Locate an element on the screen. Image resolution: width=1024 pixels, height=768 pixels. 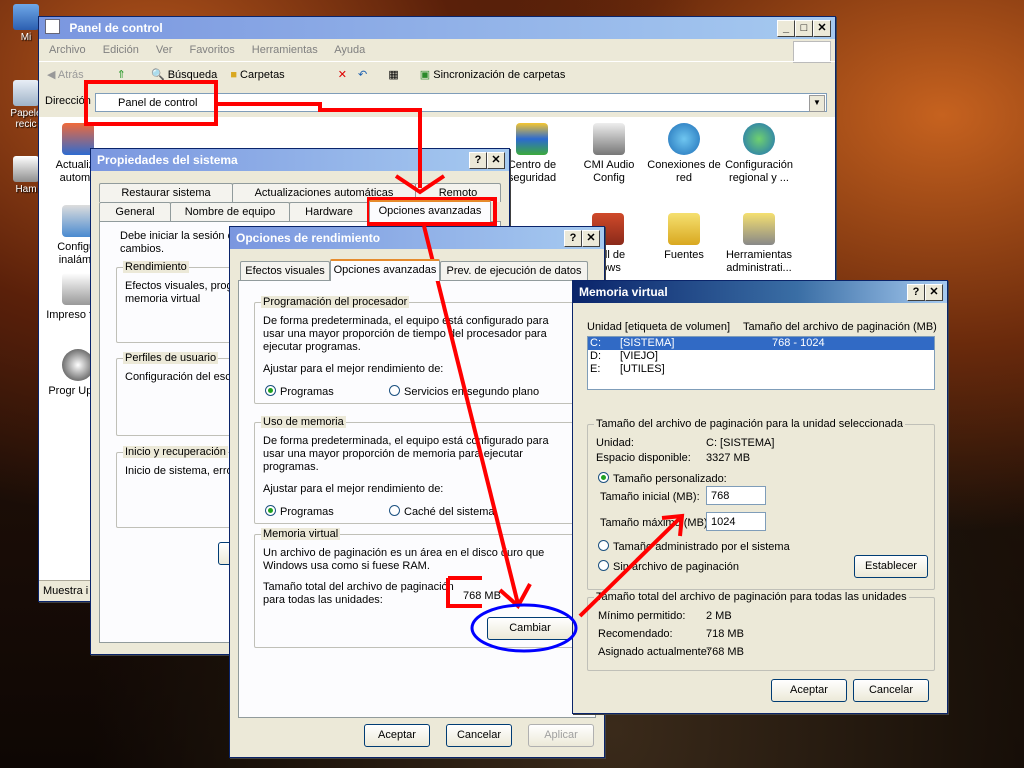
perf-cancel-button: Cancelar is located at coordinates (479, 735).